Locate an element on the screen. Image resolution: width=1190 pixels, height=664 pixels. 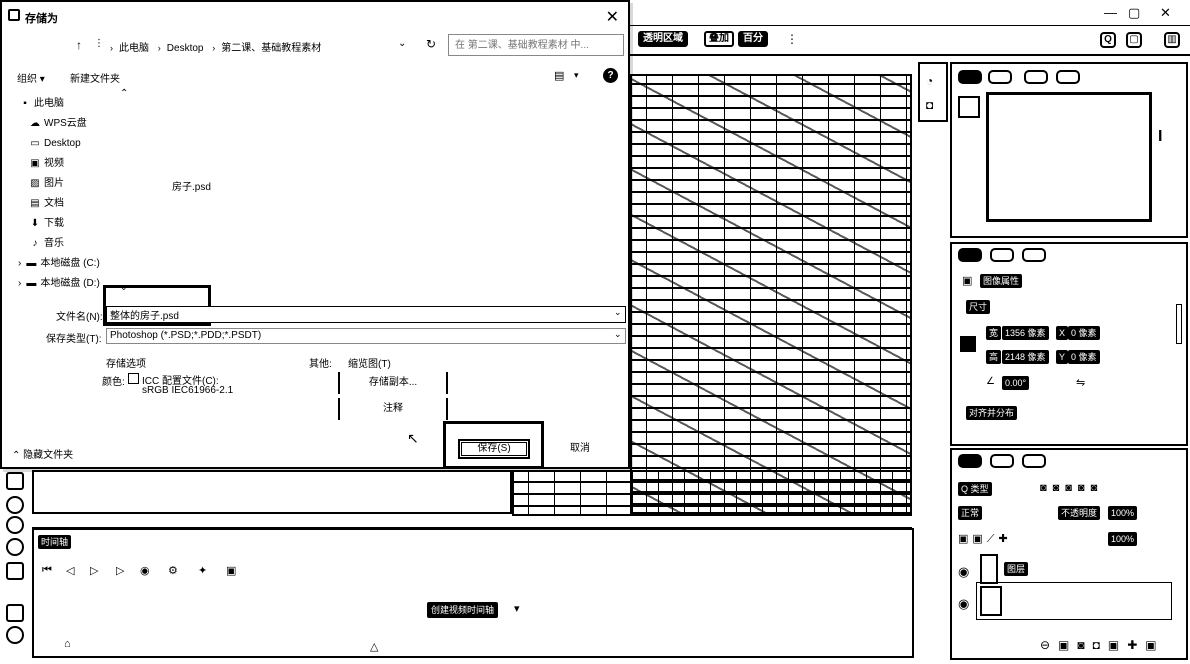
recent-locations-icon: ⋮ is located at coordinates (99, 43).